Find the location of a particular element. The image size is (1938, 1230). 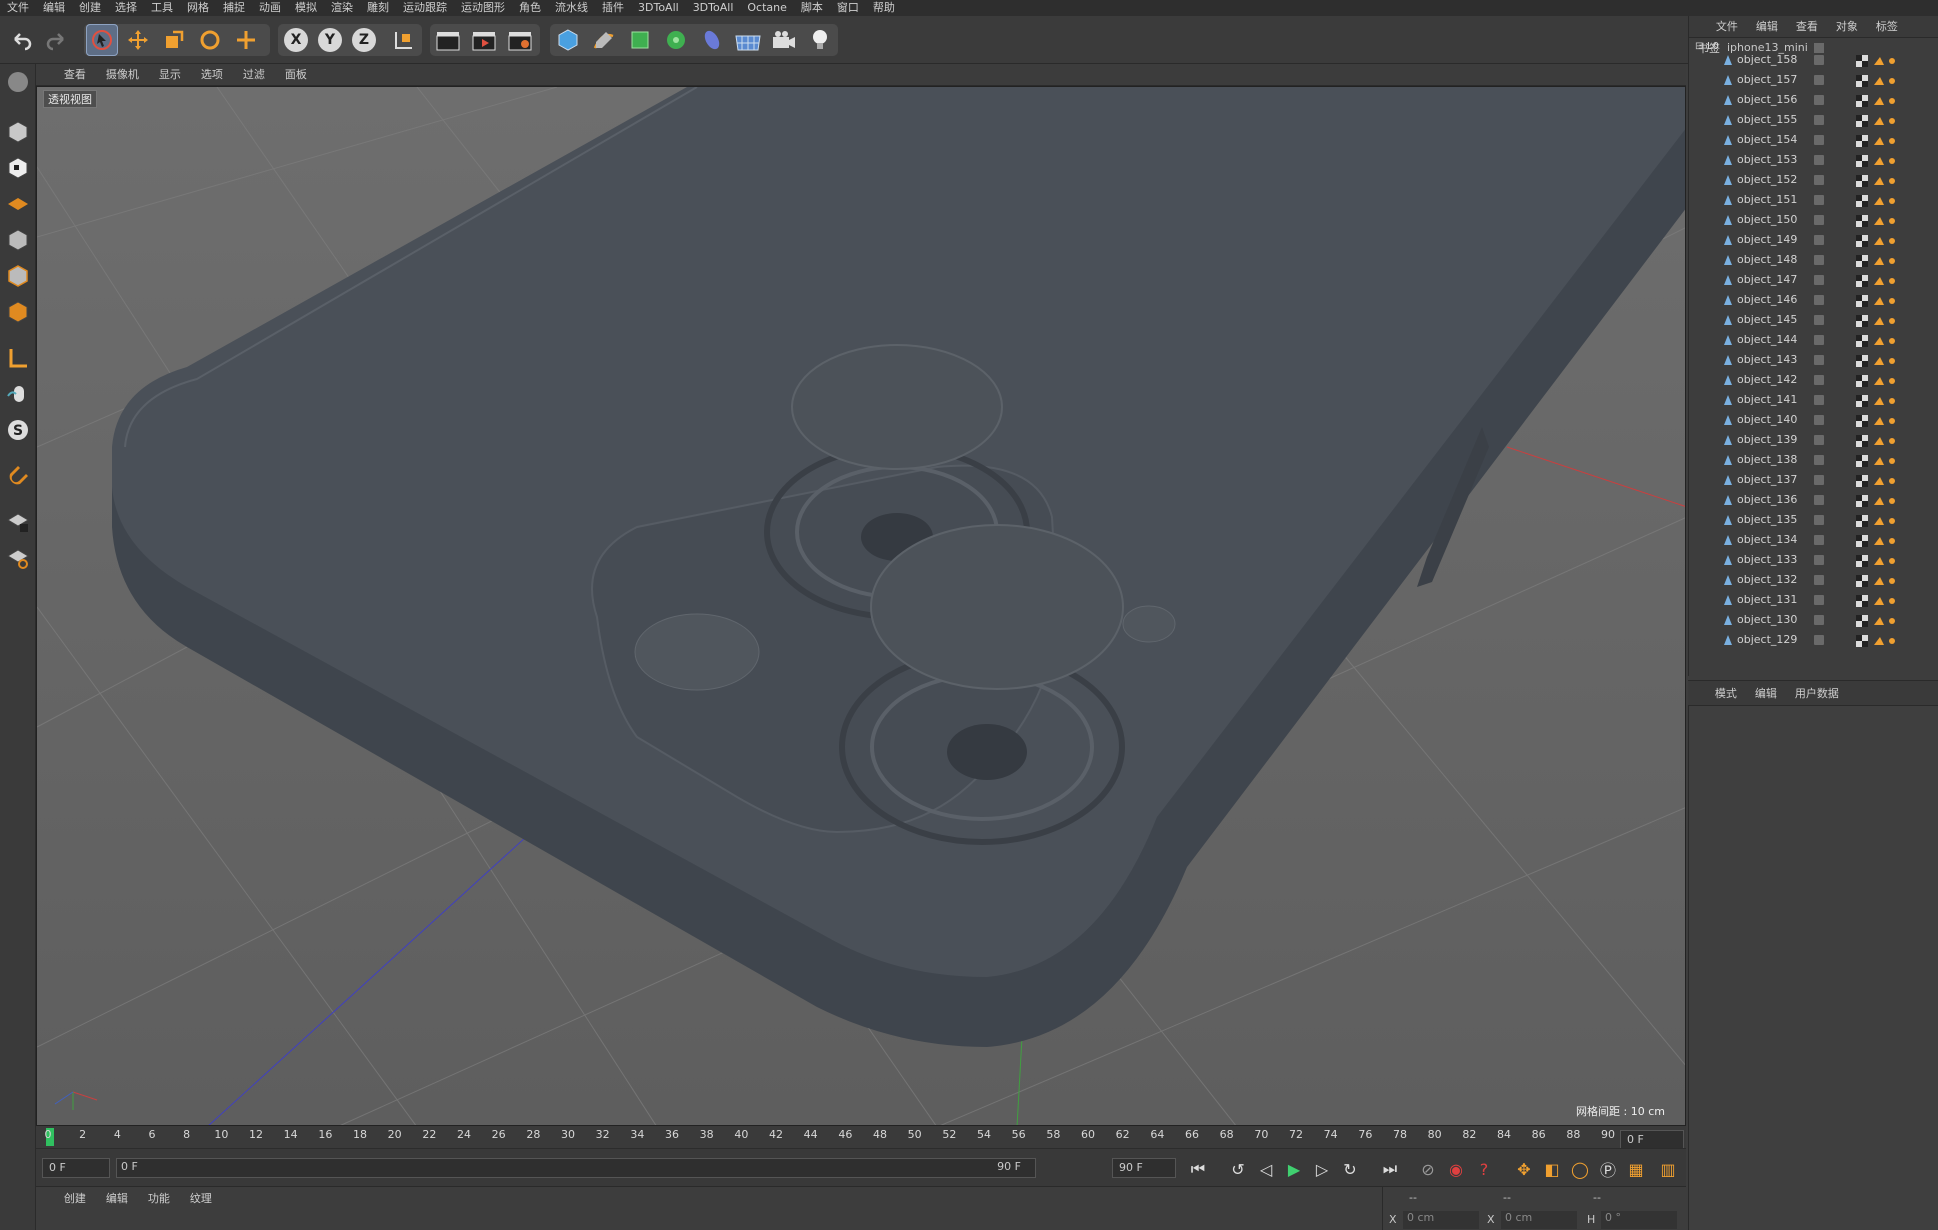

rot-h-field: 0 ° is located at coordinates (1639, 1220).